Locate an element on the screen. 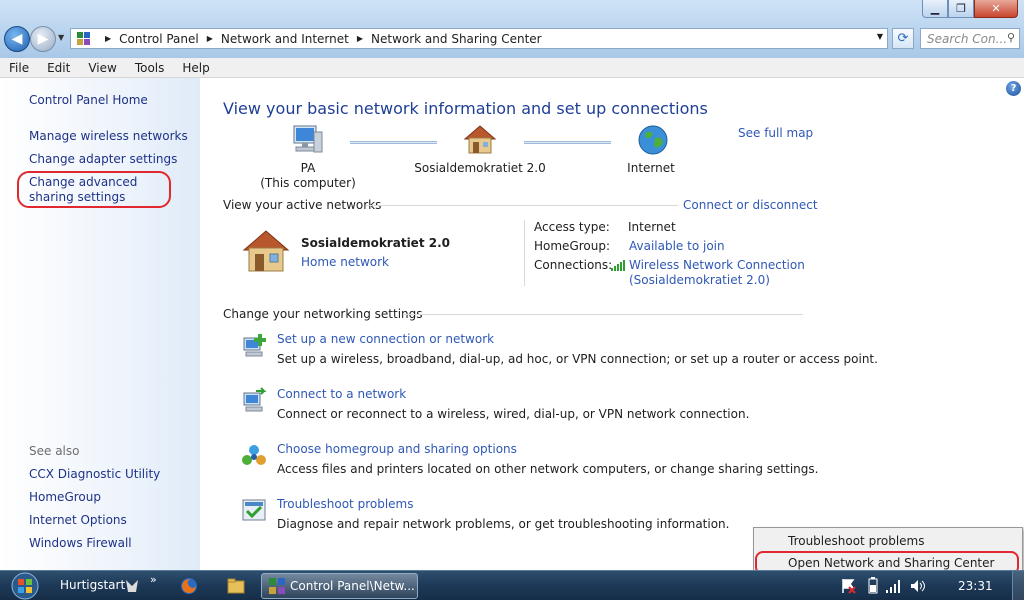 This screenshot has height=600, width=1024. taskbar-clock: 23:31 is located at coordinates (975, 586).